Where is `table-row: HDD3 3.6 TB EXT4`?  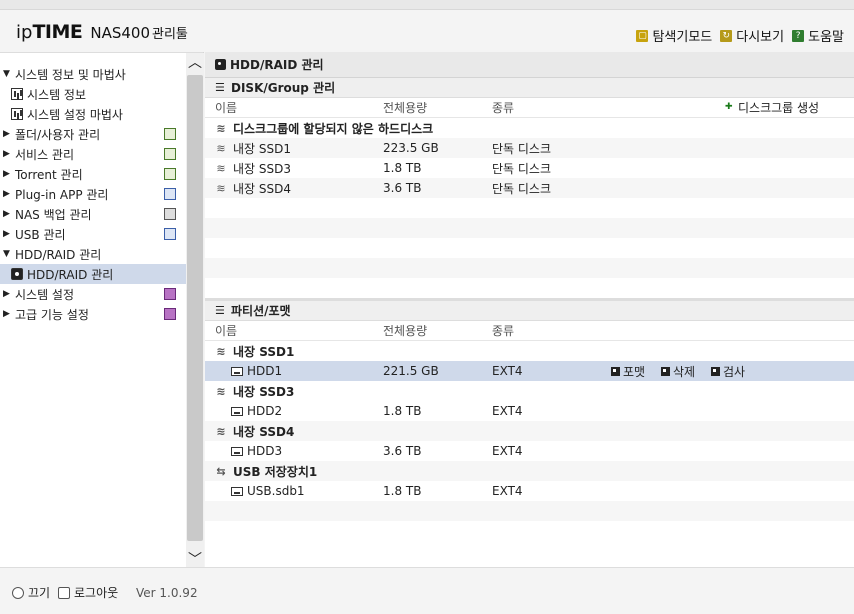
table-row: HDD3 3.6 TB EXT4 is located at coordinates (529, 451).